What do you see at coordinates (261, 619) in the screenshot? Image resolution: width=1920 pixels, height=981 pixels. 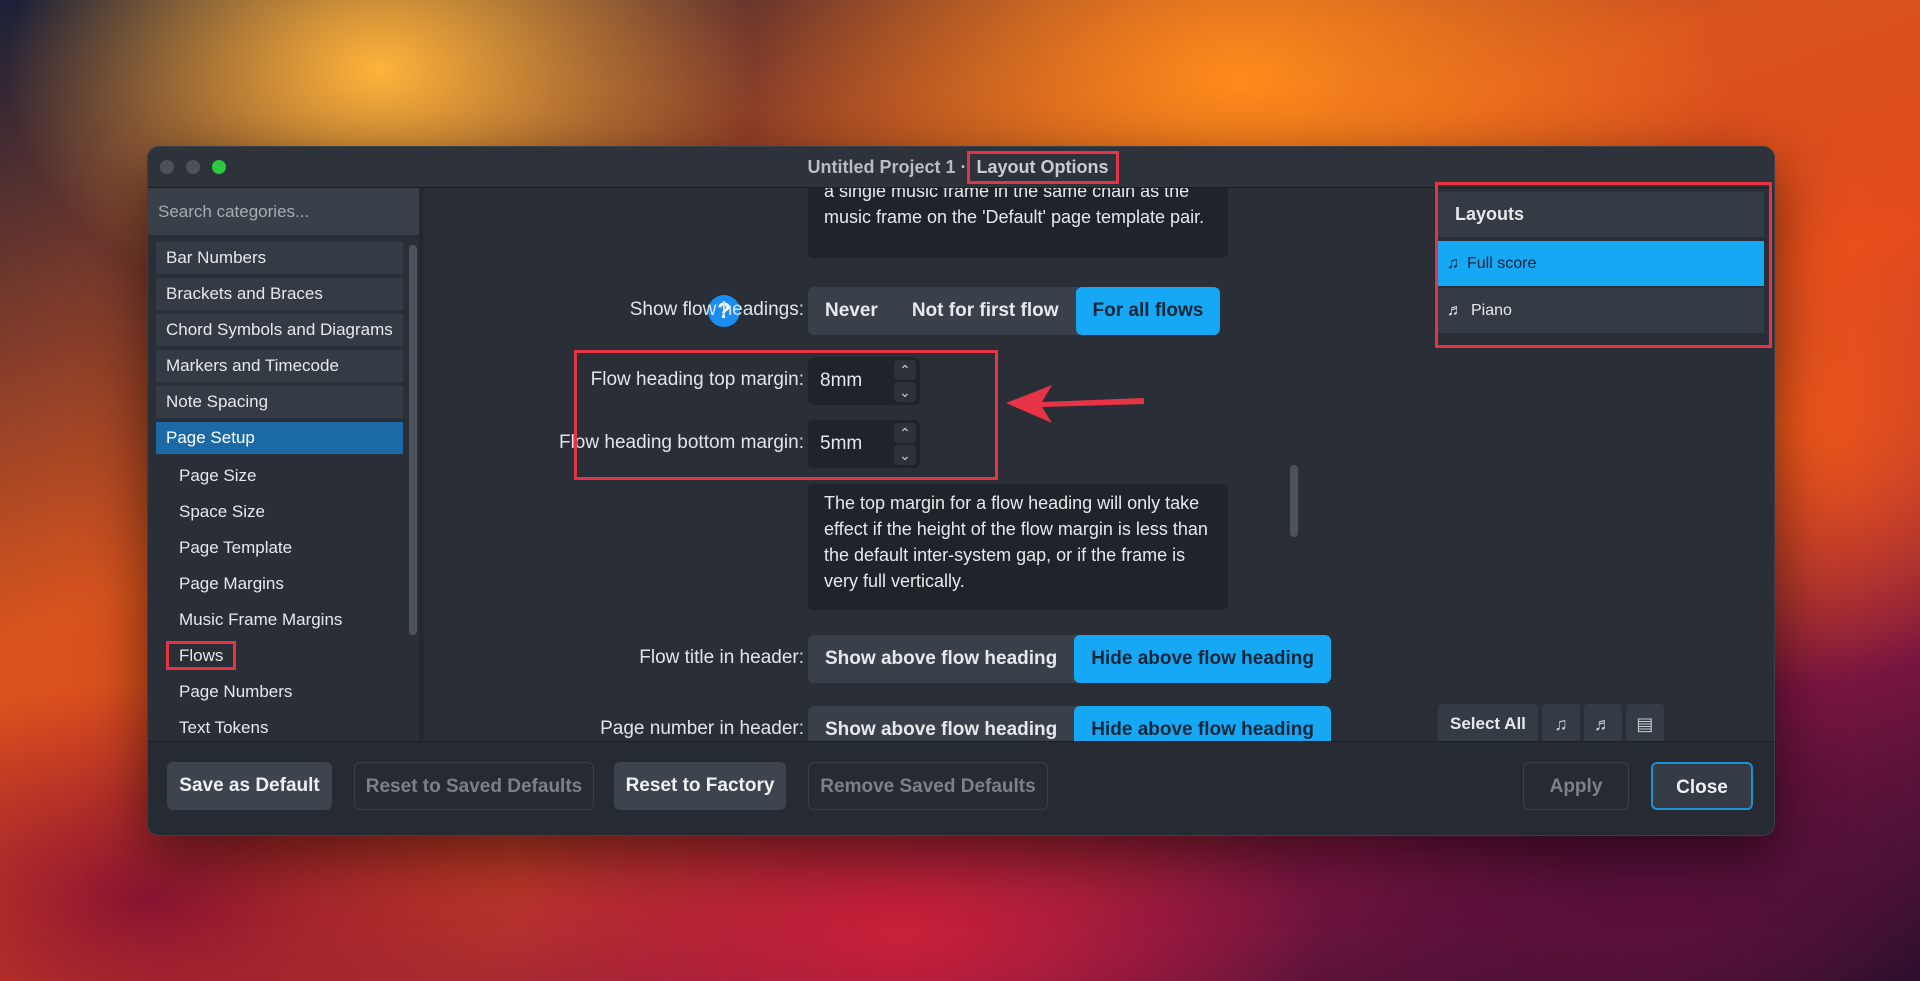 I see `subitem-label: Music Frame Margins` at bounding box center [261, 619].